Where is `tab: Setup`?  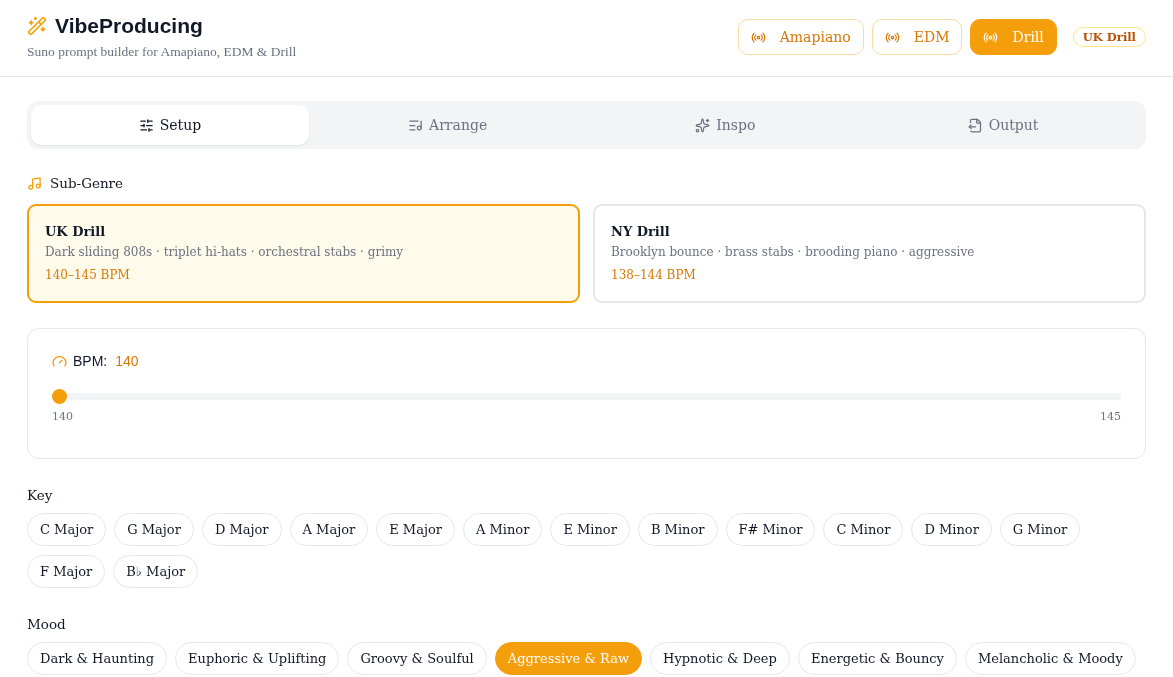 tab: Setup is located at coordinates (170, 125).